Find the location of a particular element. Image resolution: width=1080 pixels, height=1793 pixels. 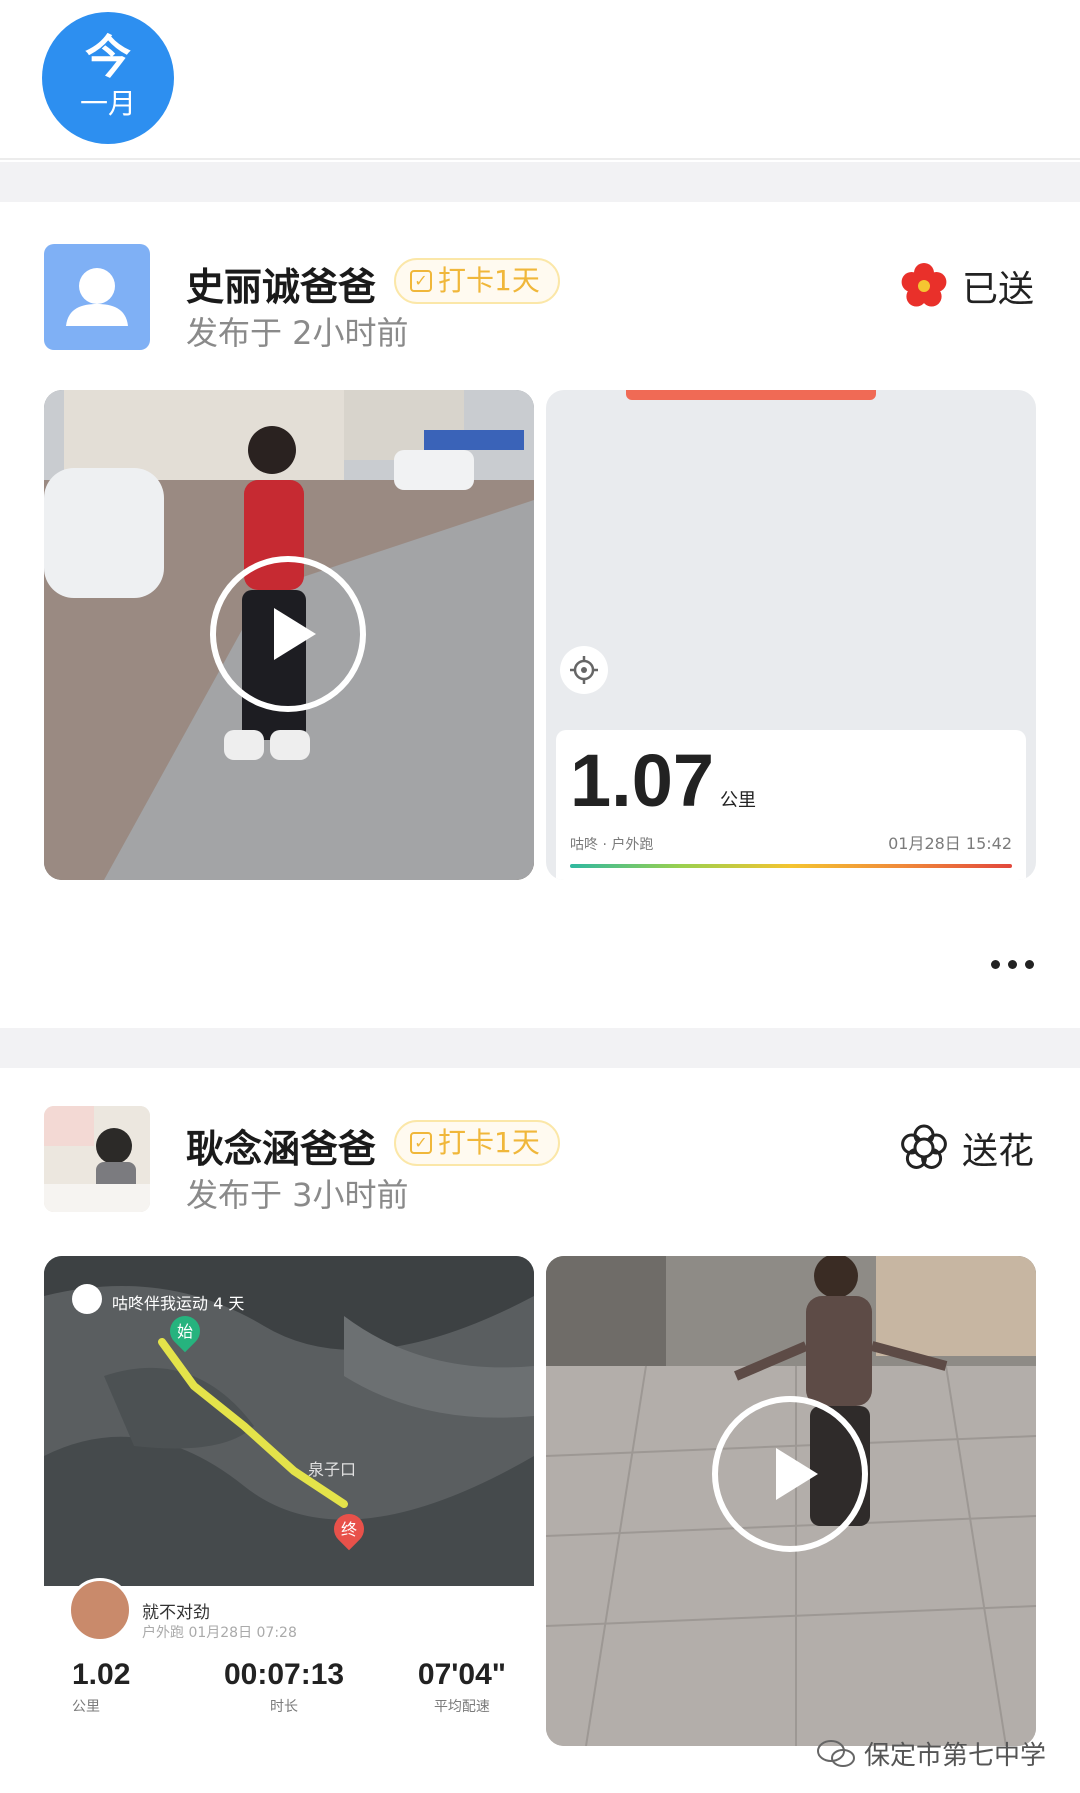

stat-pace: 07'04" 平均配速 is located at coordinates (462, 1687).